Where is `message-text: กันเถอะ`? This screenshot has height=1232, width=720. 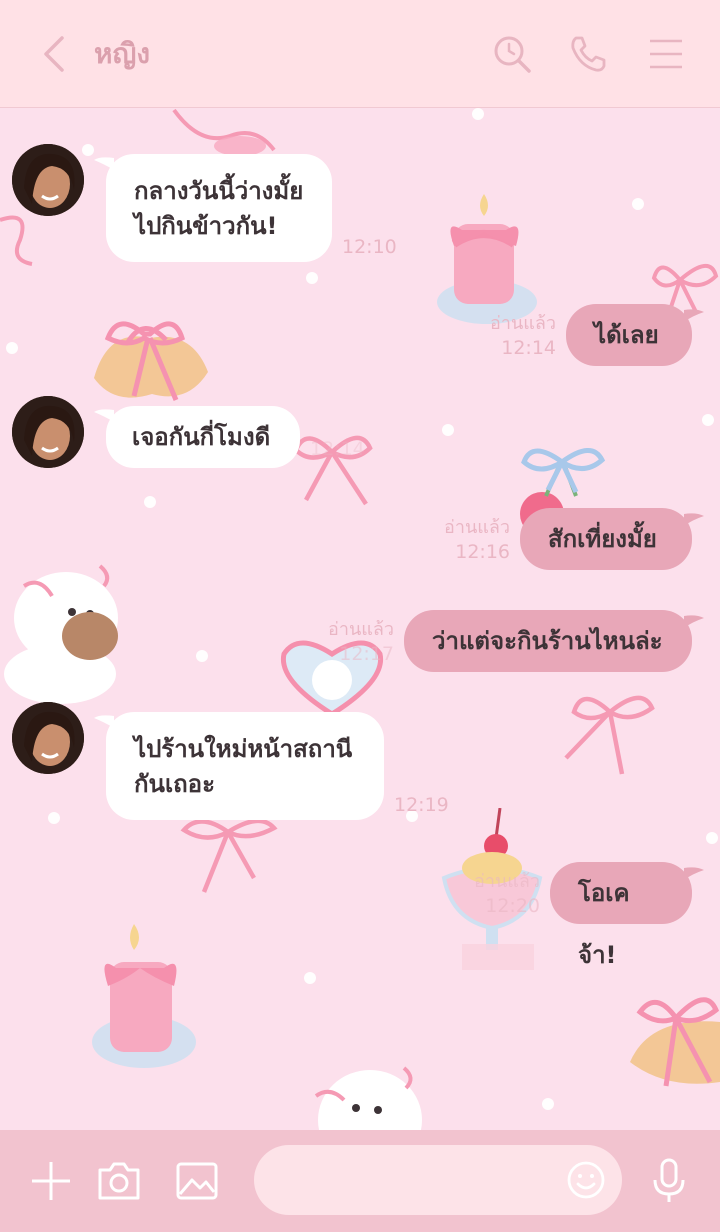
message-text: กันเถอะ is located at coordinates (174, 784).